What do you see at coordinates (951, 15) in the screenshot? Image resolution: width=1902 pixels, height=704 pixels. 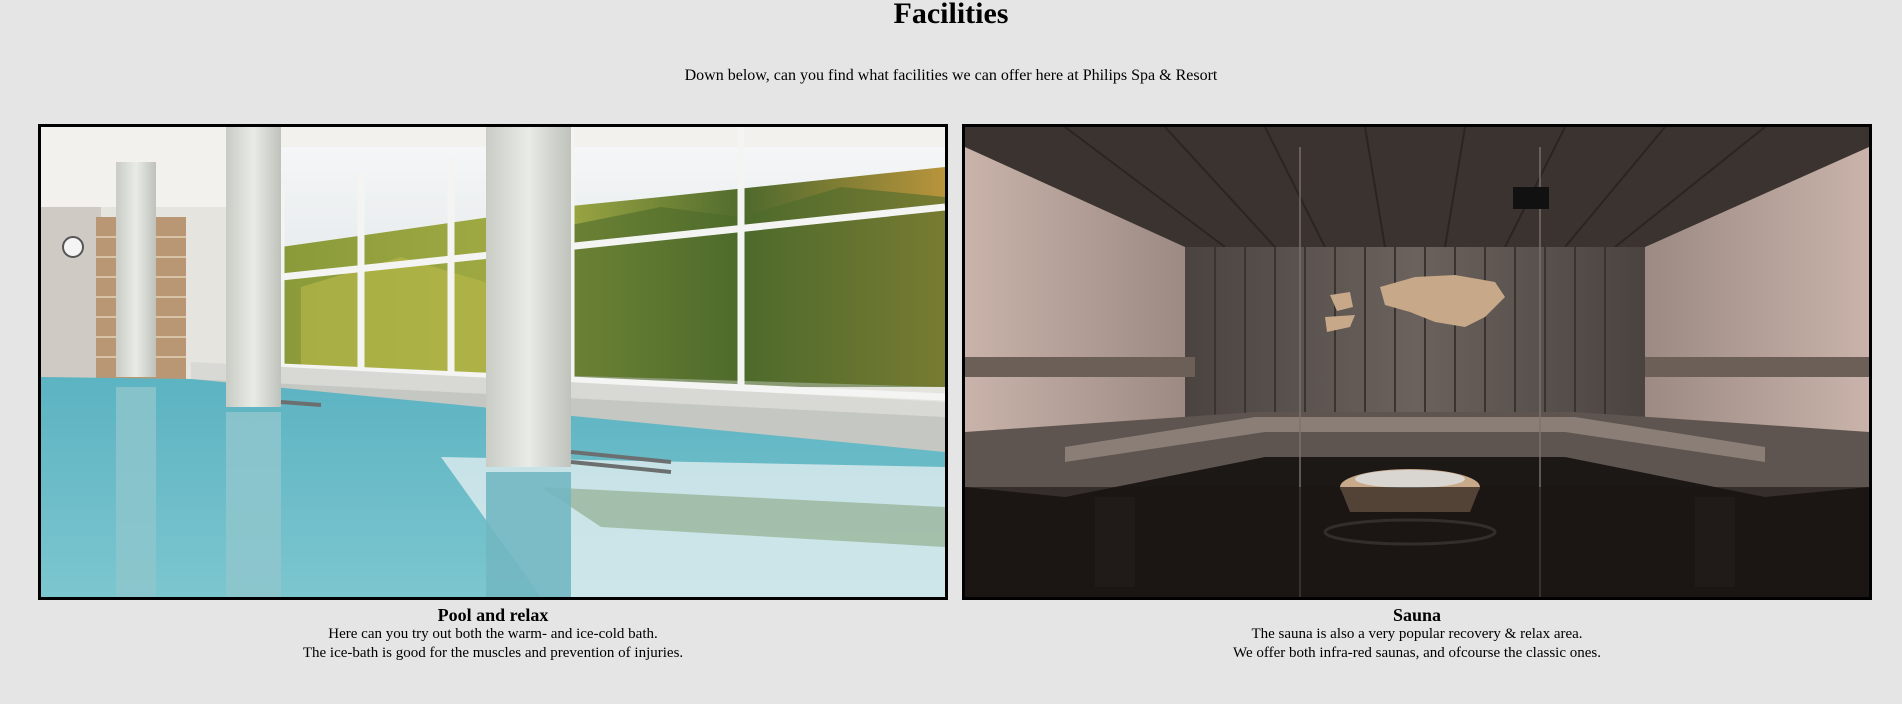 I see `page-title: Facilities` at bounding box center [951, 15].